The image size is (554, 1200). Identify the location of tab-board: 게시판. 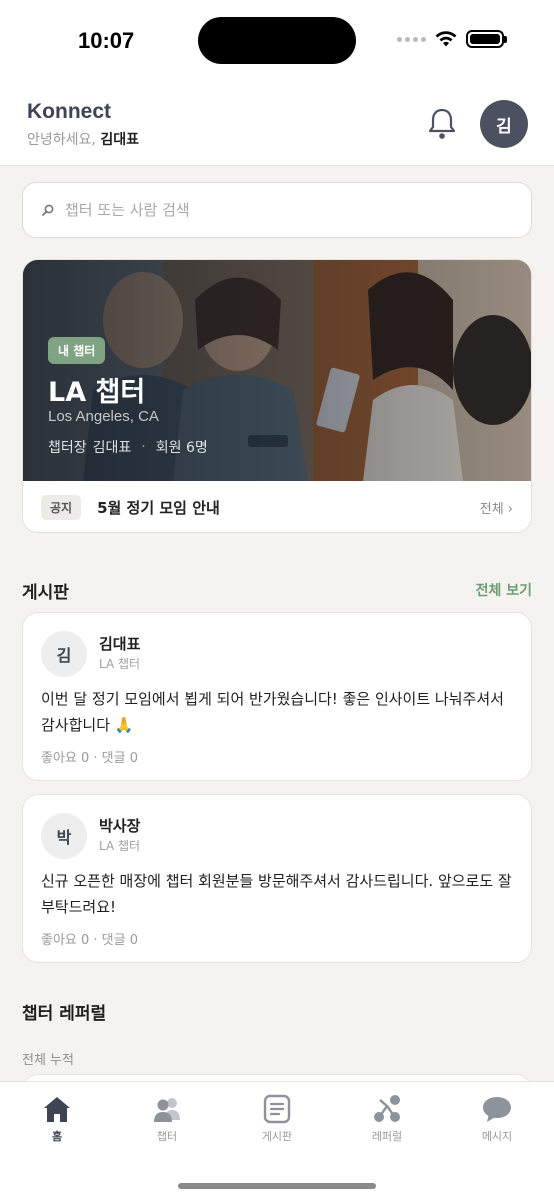
(277, 1119).